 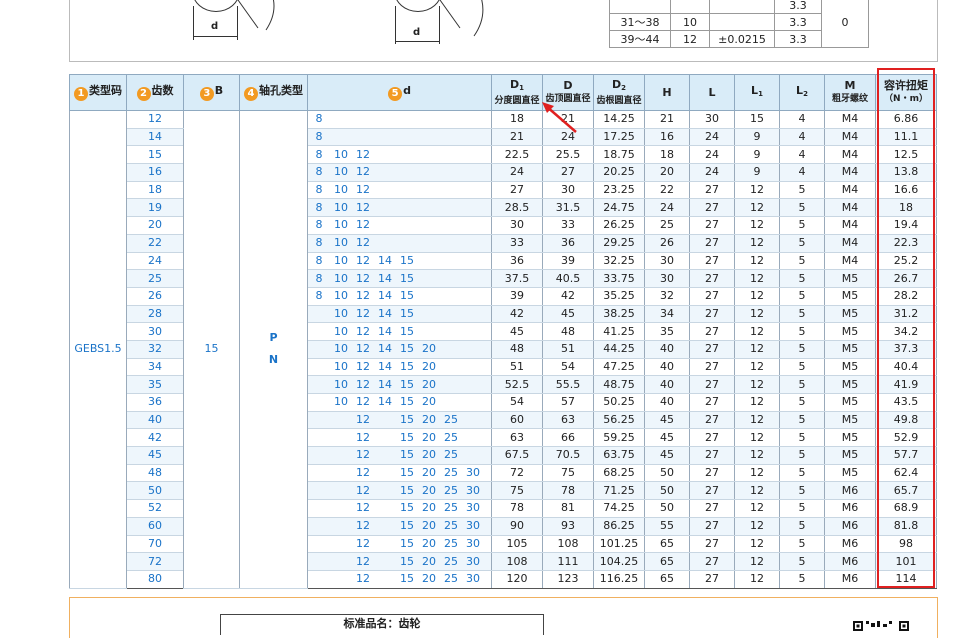 I want to click on teeth-count-cell: 14, so click(x=155, y=137).